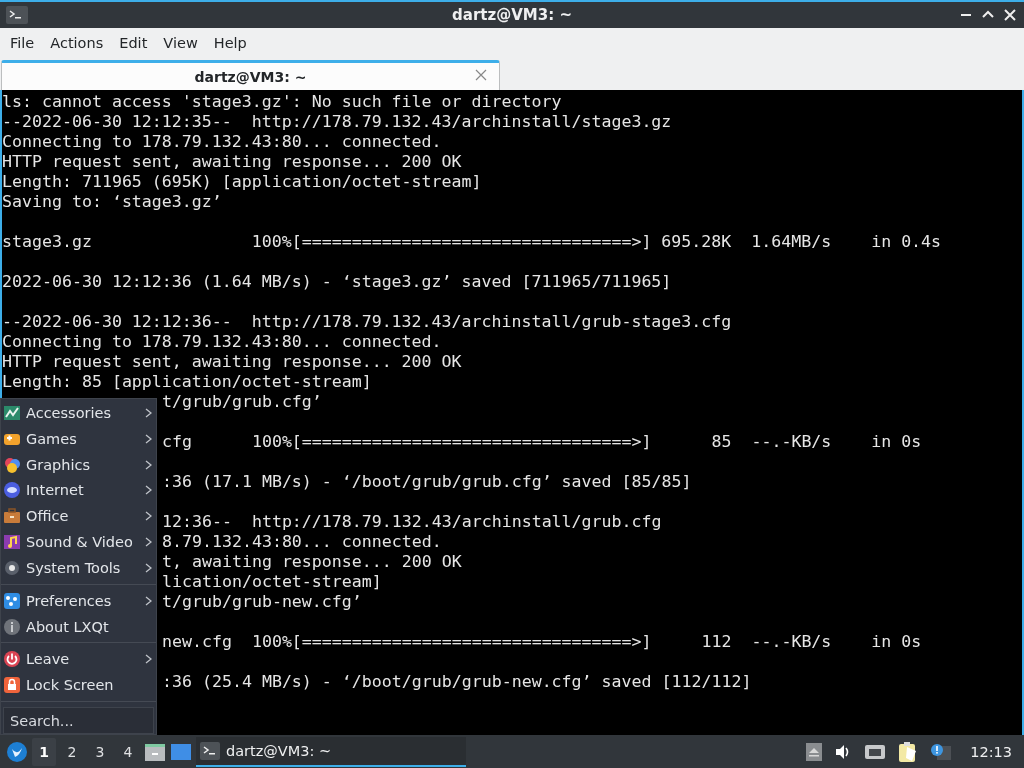 This screenshot has width=1024, height=768. What do you see at coordinates (262, 602) in the screenshot?
I see `terminal-line: t/grub/grub-new.cfg’` at bounding box center [262, 602].